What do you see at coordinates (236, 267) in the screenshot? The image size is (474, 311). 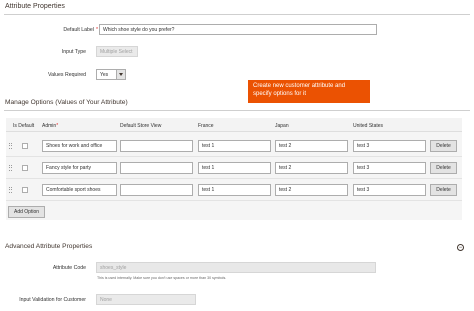 I see `attribute-code-input: shoes_style` at bounding box center [236, 267].